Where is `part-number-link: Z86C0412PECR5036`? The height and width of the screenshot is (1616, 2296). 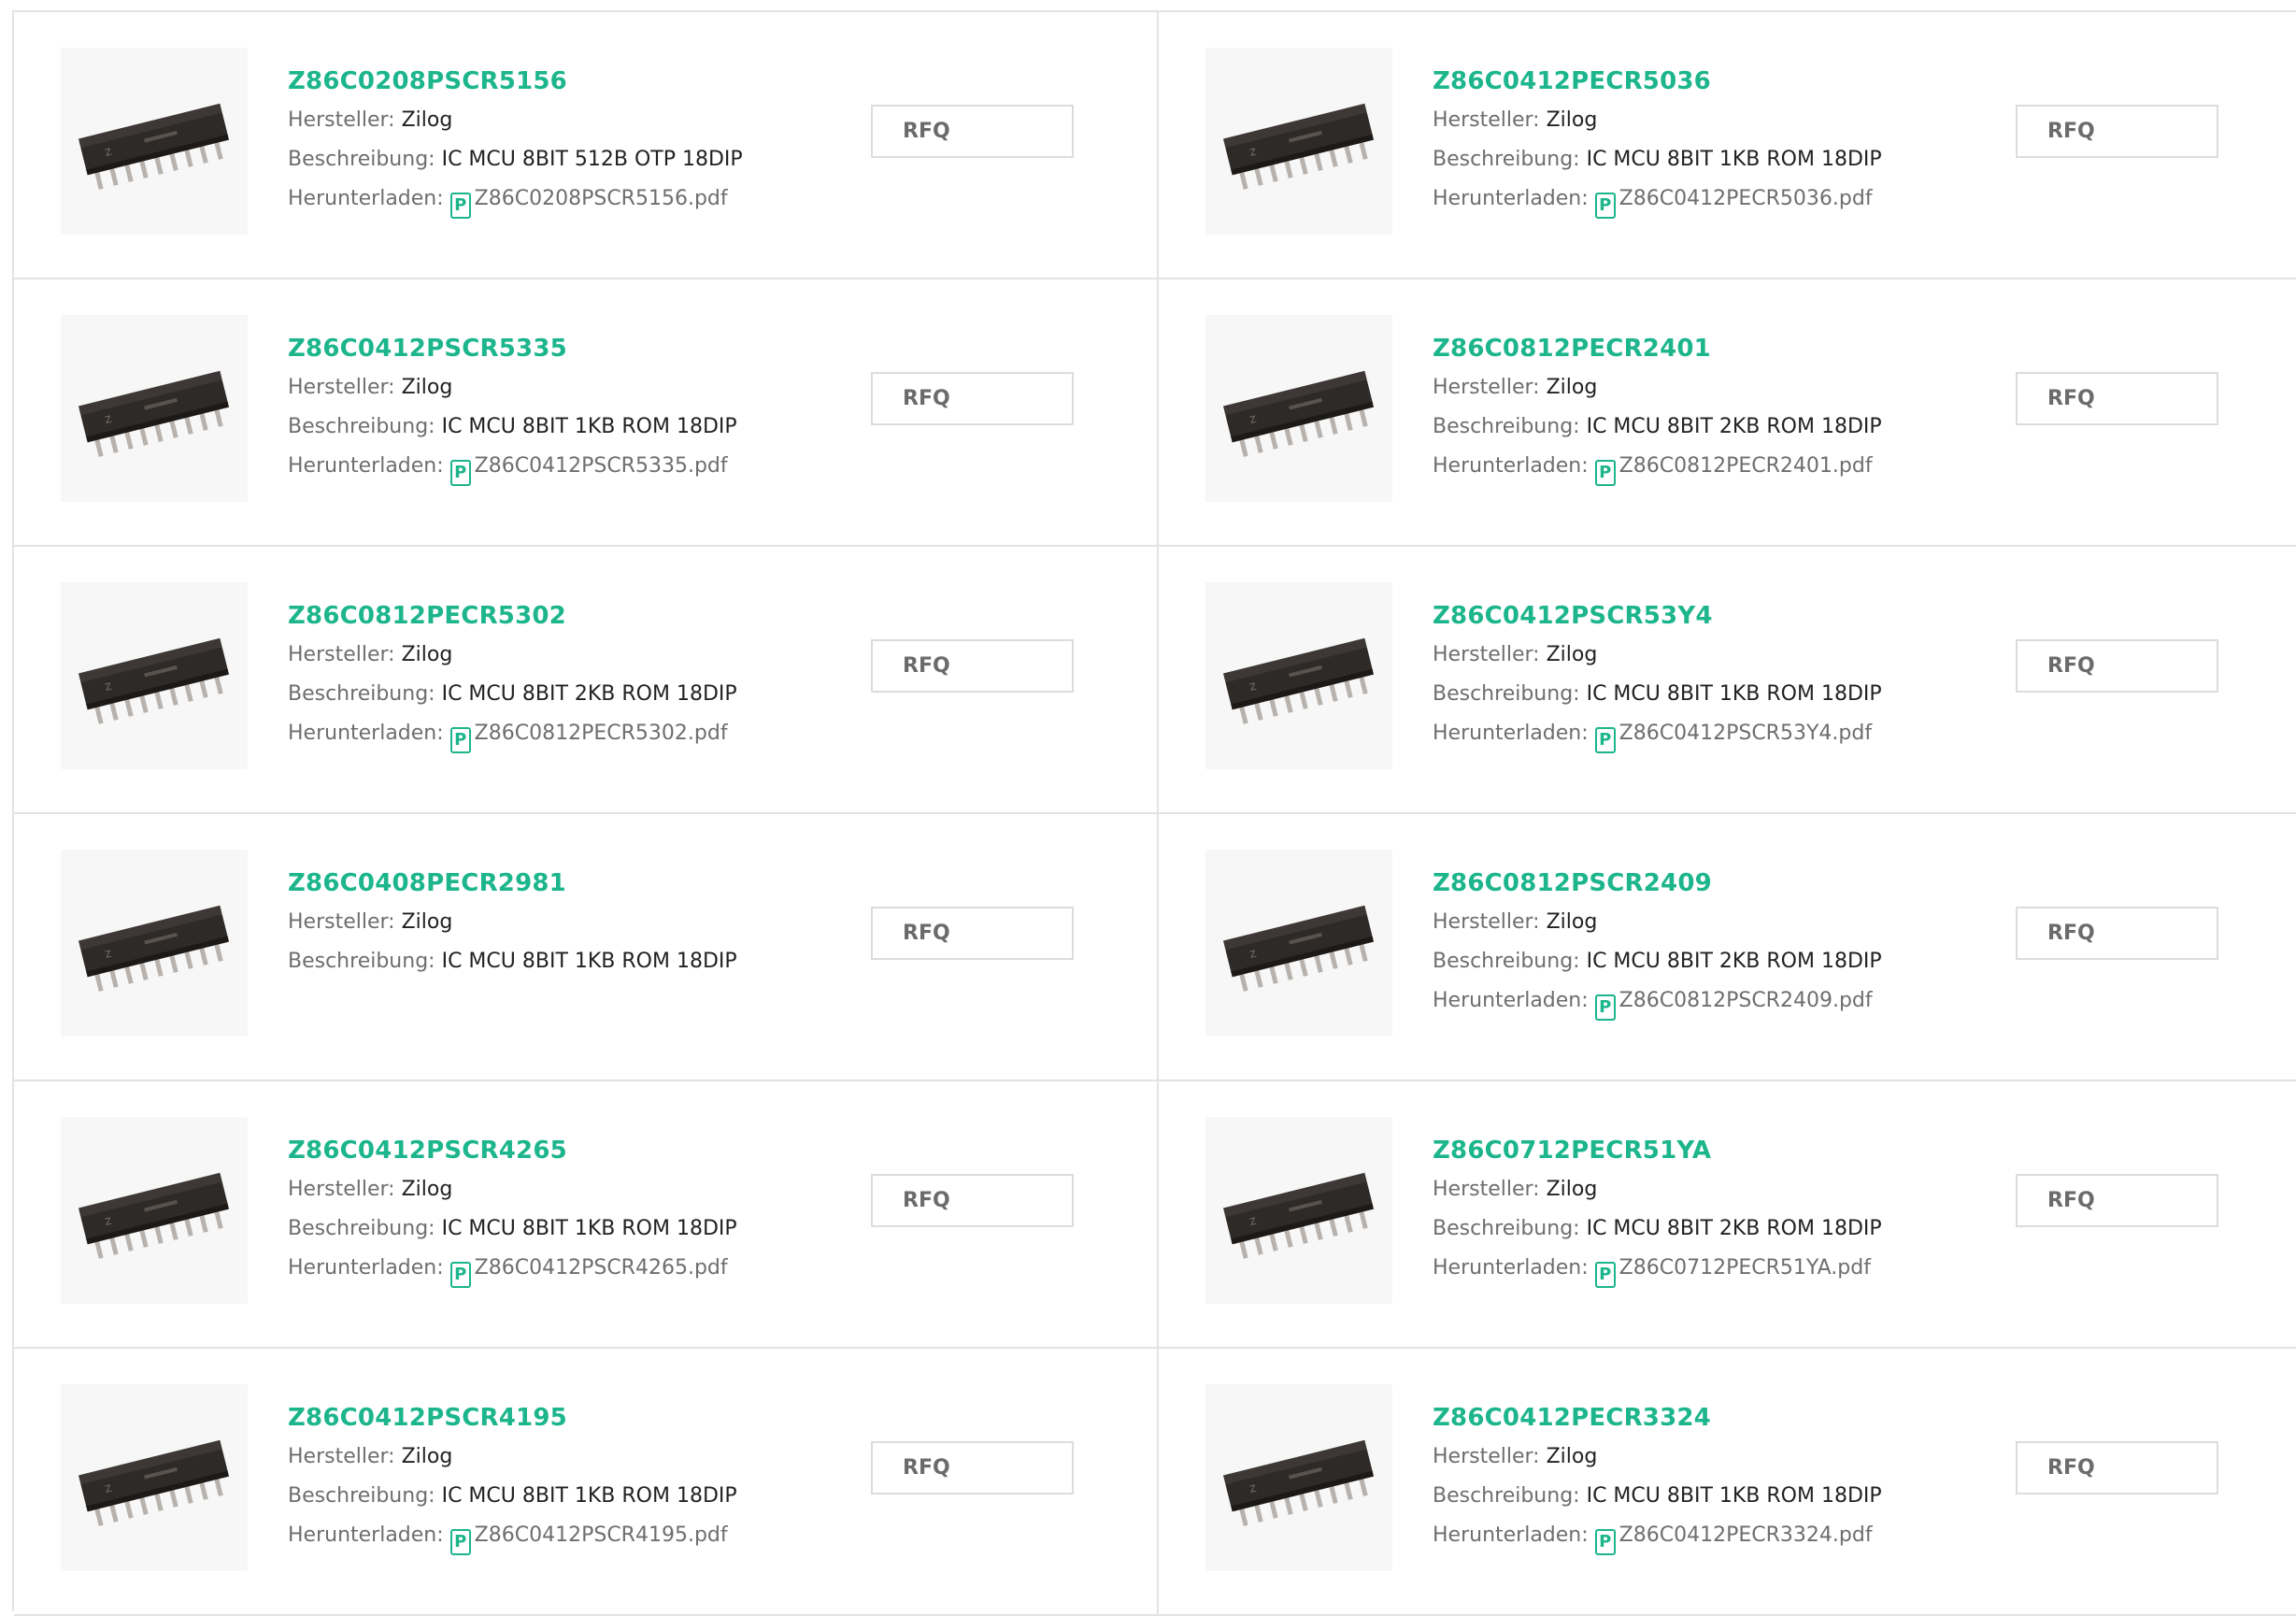 part-number-link: Z86C0412PECR5036 is located at coordinates (1657, 81).